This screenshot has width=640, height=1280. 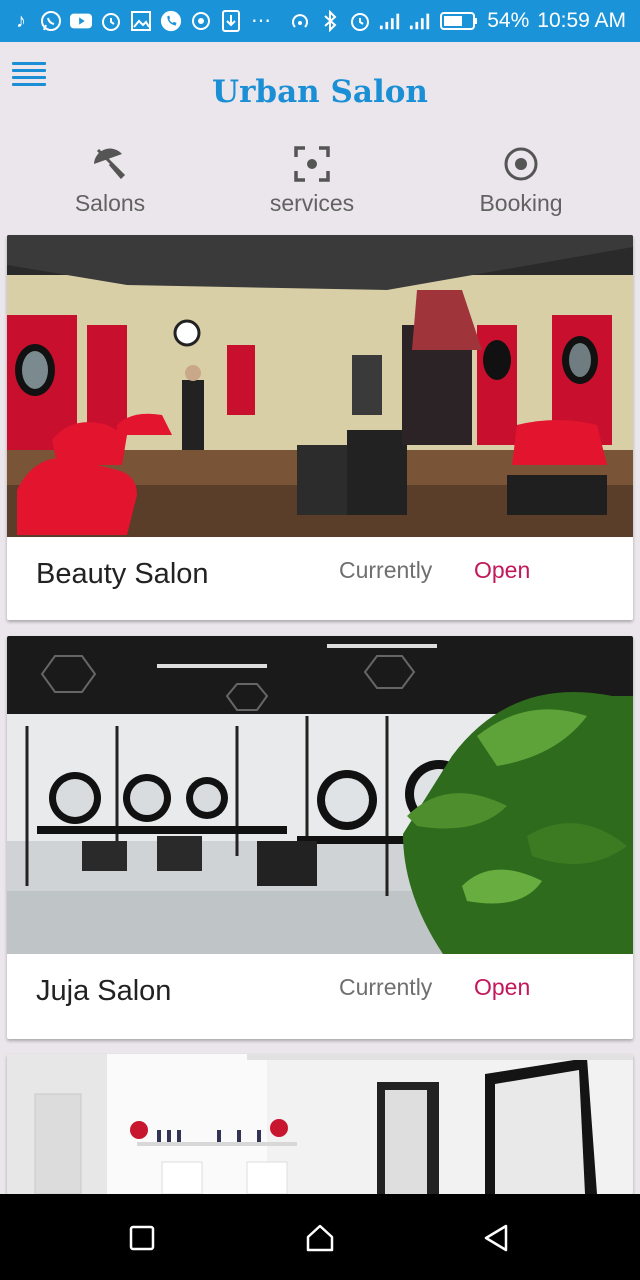 I want to click on app-bar: Urban Salon, so click(x=320, y=86).